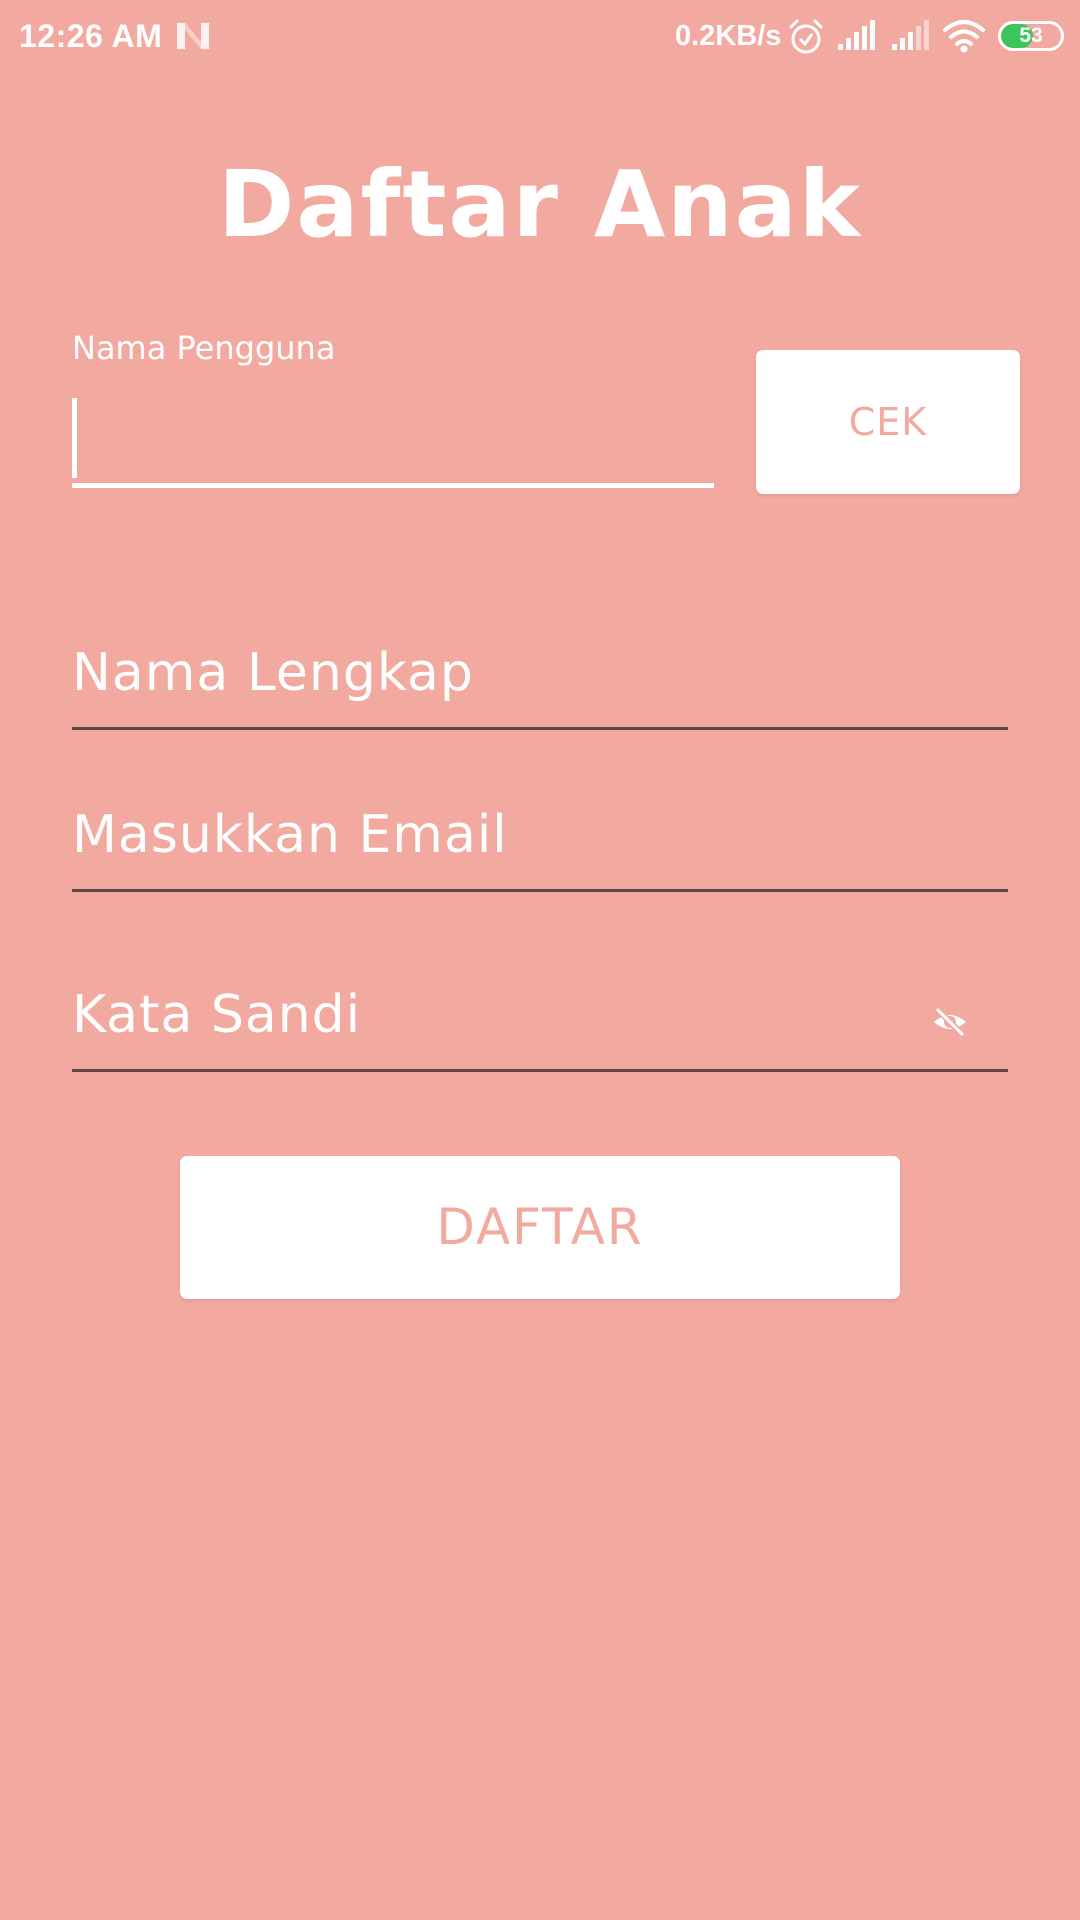  What do you see at coordinates (888, 422) in the screenshot?
I see `check-username-button: CEK` at bounding box center [888, 422].